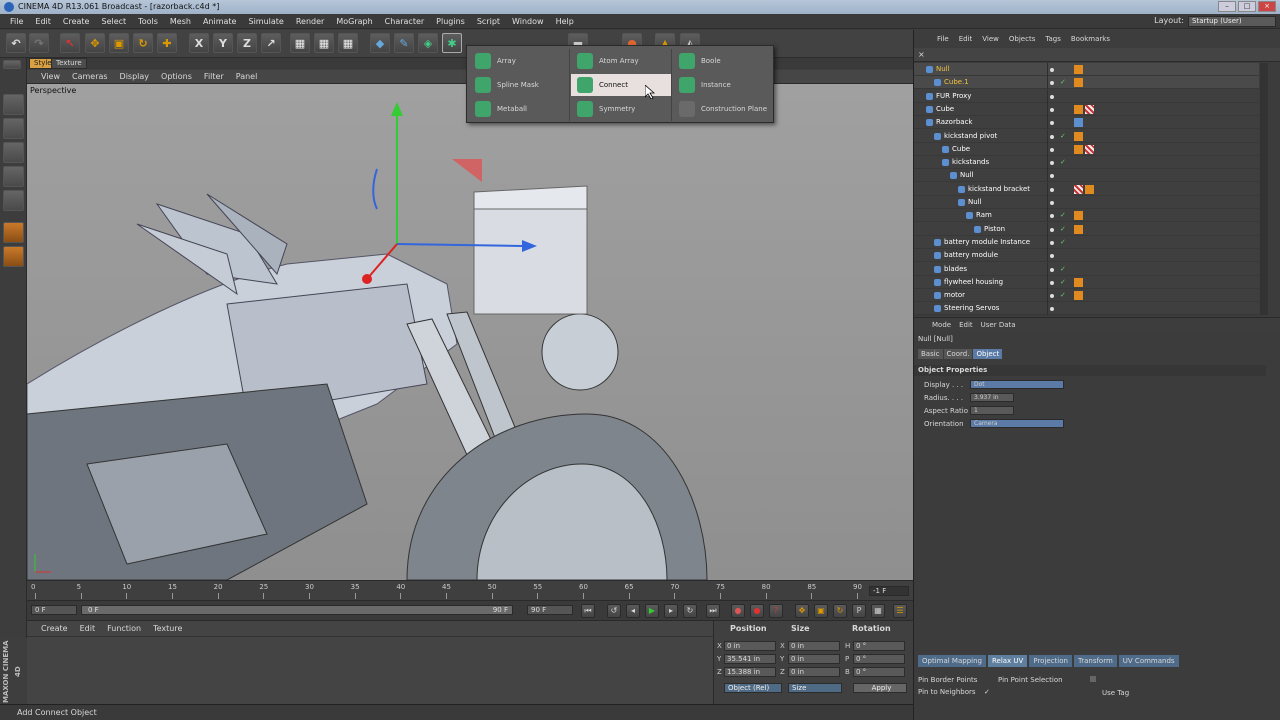 Image resolution: width=1280 pixels, height=720 pixels. What do you see at coordinates (247, 43) in the screenshot?
I see `z-axis-lock-icon: Z` at bounding box center [247, 43].